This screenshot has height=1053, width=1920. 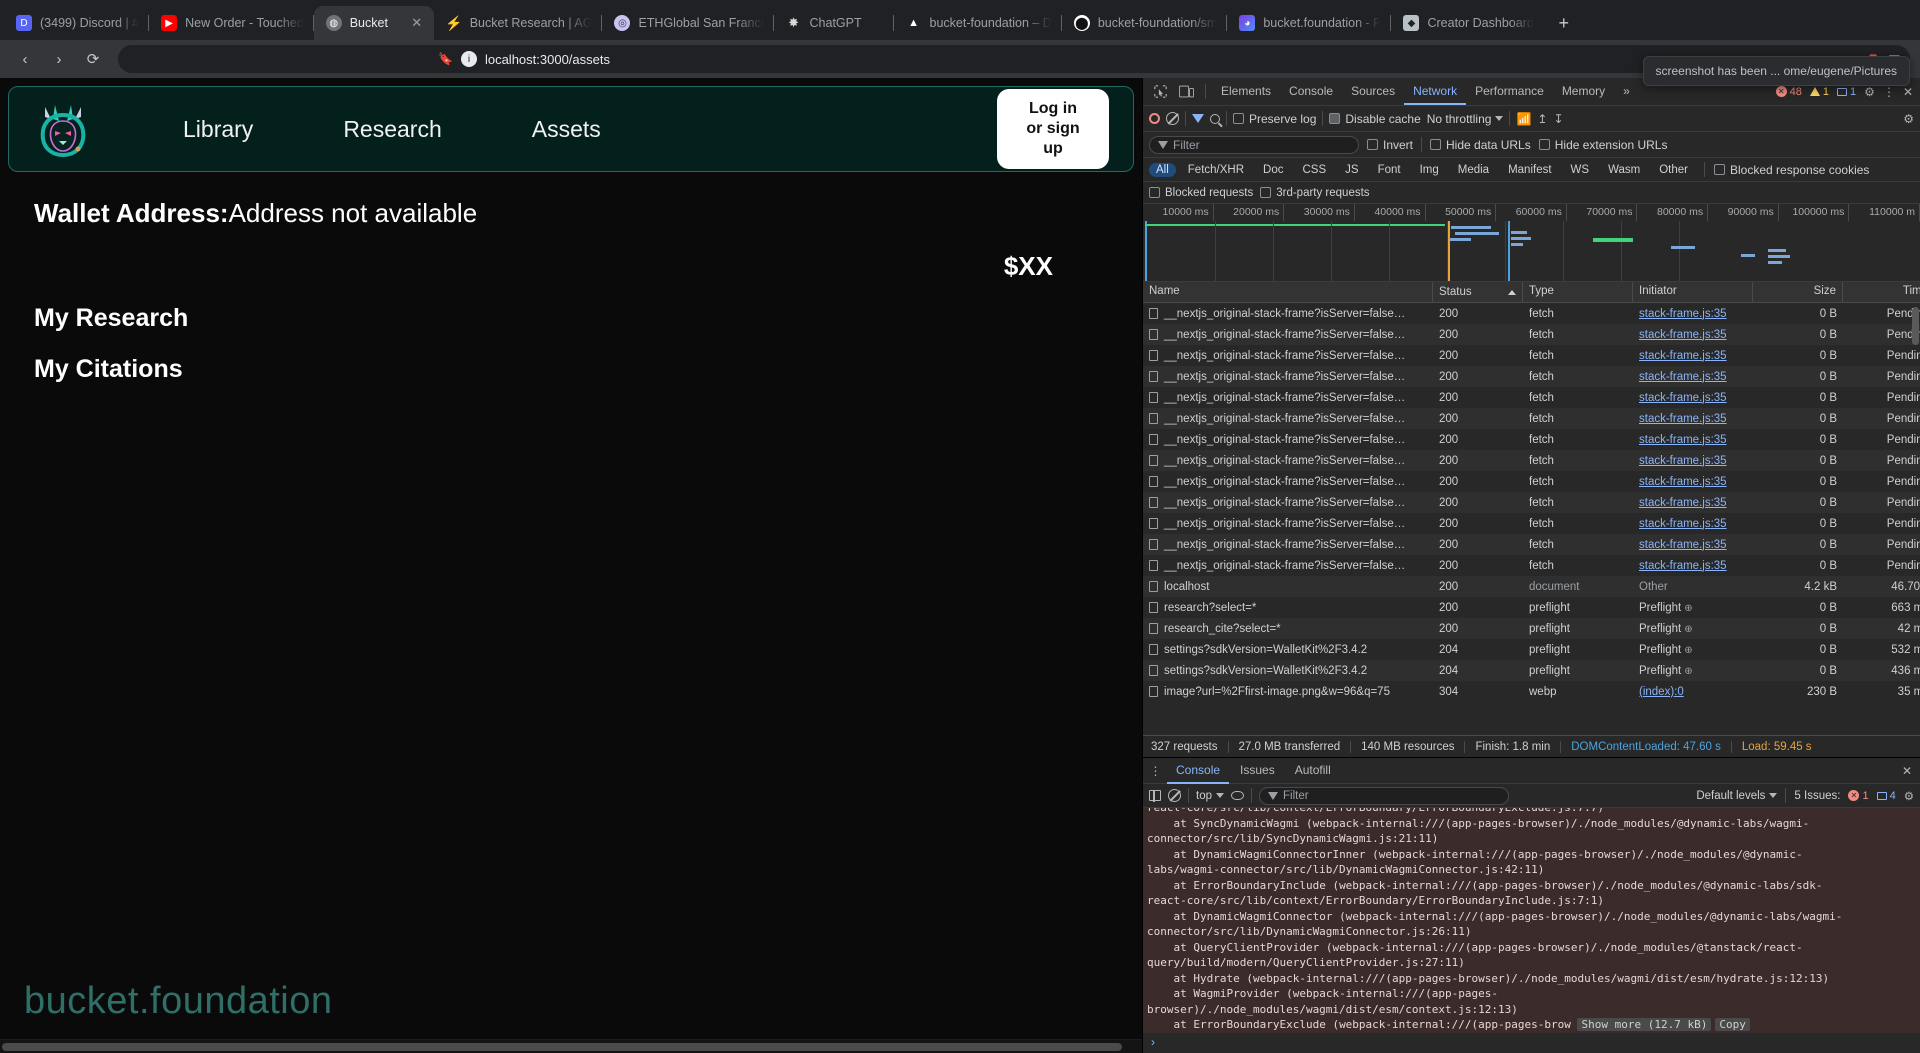 I want to click on site-info-icon: i, so click(x=468, y=59).